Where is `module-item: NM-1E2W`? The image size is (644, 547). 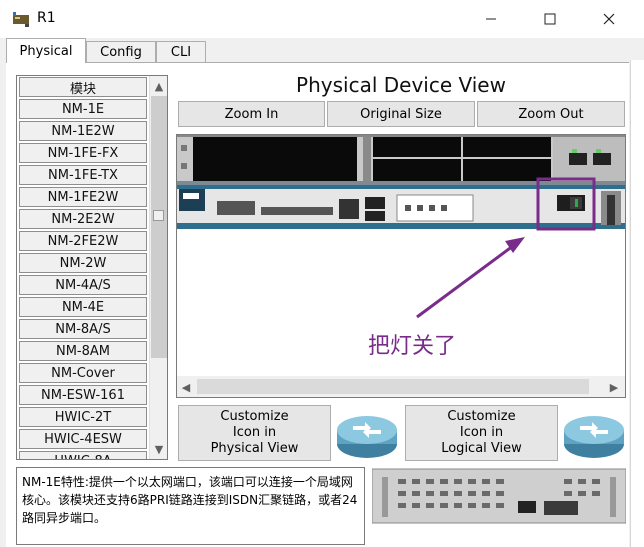 module-item: NM-1E2W is located at coordinates (83, 131).